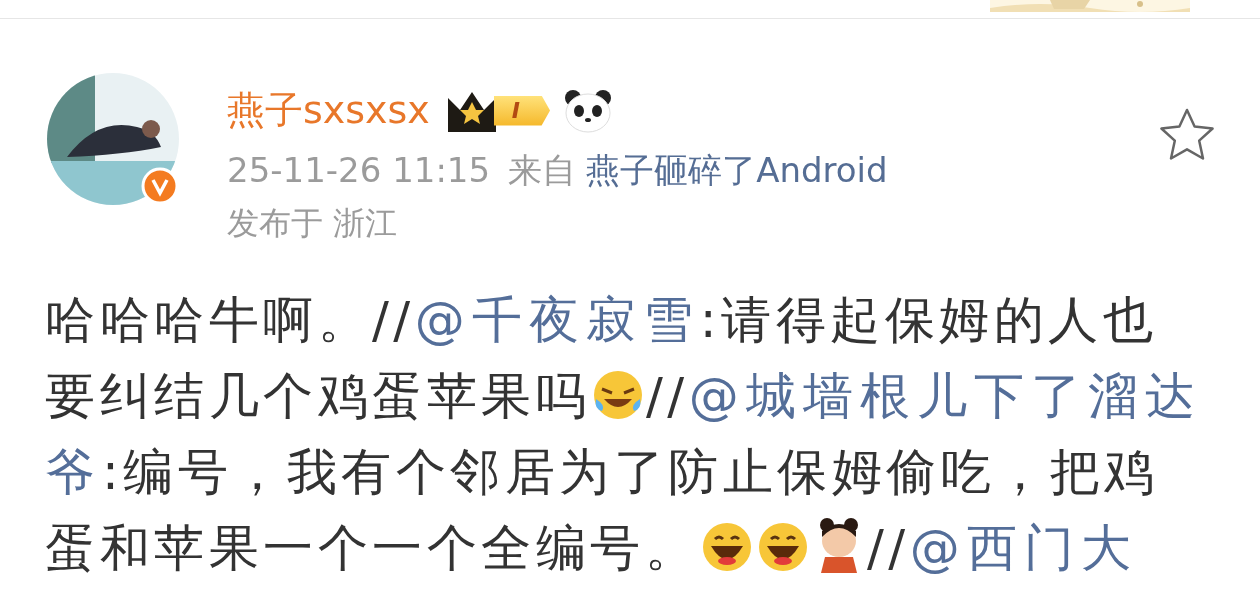 This screenshot has width=1260, height=603. Describe the element at coordinates (328, 110) in the screenshot. I see `username: 燕子sxsxsx` at that location.